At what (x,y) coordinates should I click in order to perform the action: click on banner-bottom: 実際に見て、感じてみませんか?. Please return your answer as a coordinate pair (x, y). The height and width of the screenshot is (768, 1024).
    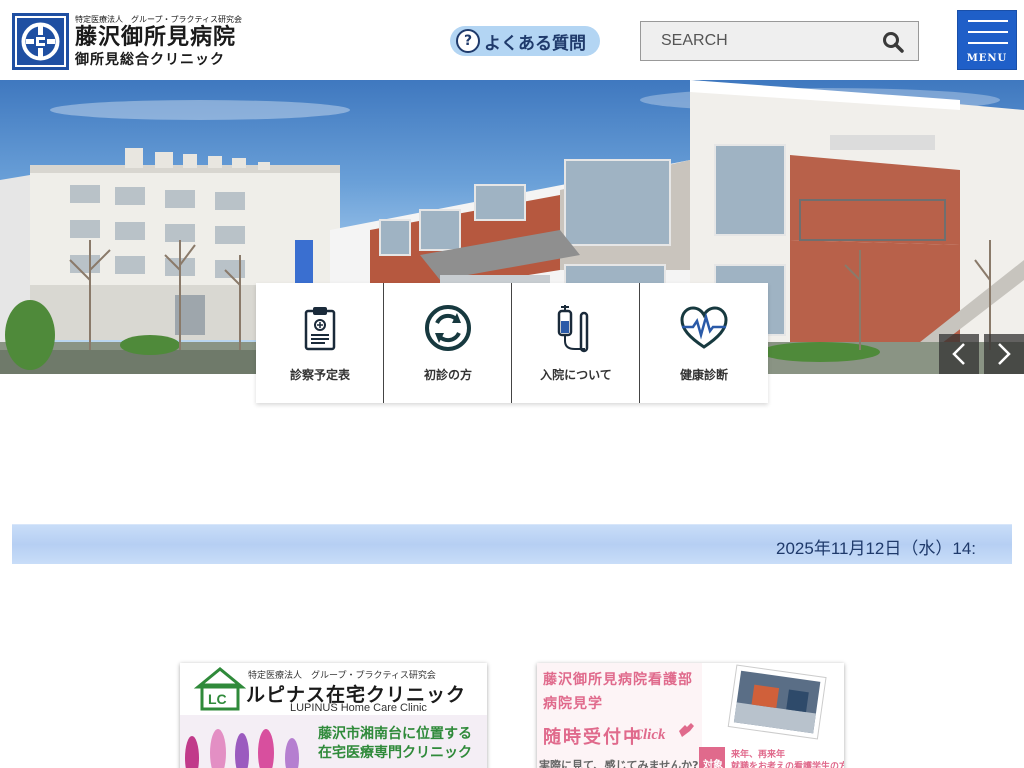
    Looking at the image, I should click on (619, 763).